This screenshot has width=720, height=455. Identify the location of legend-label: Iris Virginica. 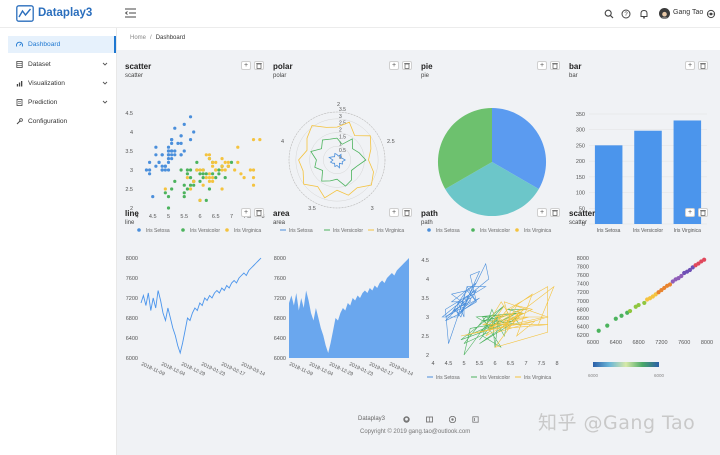
(537, 378).